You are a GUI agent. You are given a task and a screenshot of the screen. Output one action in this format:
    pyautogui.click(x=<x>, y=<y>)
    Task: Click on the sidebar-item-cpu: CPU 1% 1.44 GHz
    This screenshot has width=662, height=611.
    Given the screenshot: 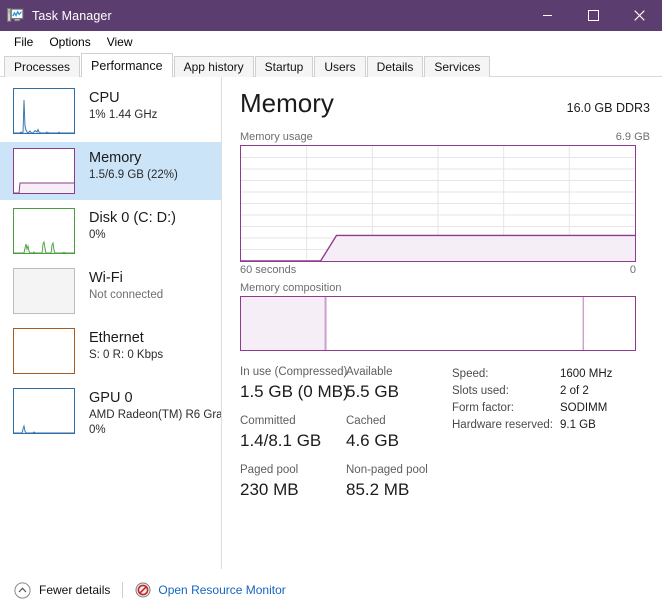 What is the action you would take?
    pyautogui.click(x=110, y=111)
    